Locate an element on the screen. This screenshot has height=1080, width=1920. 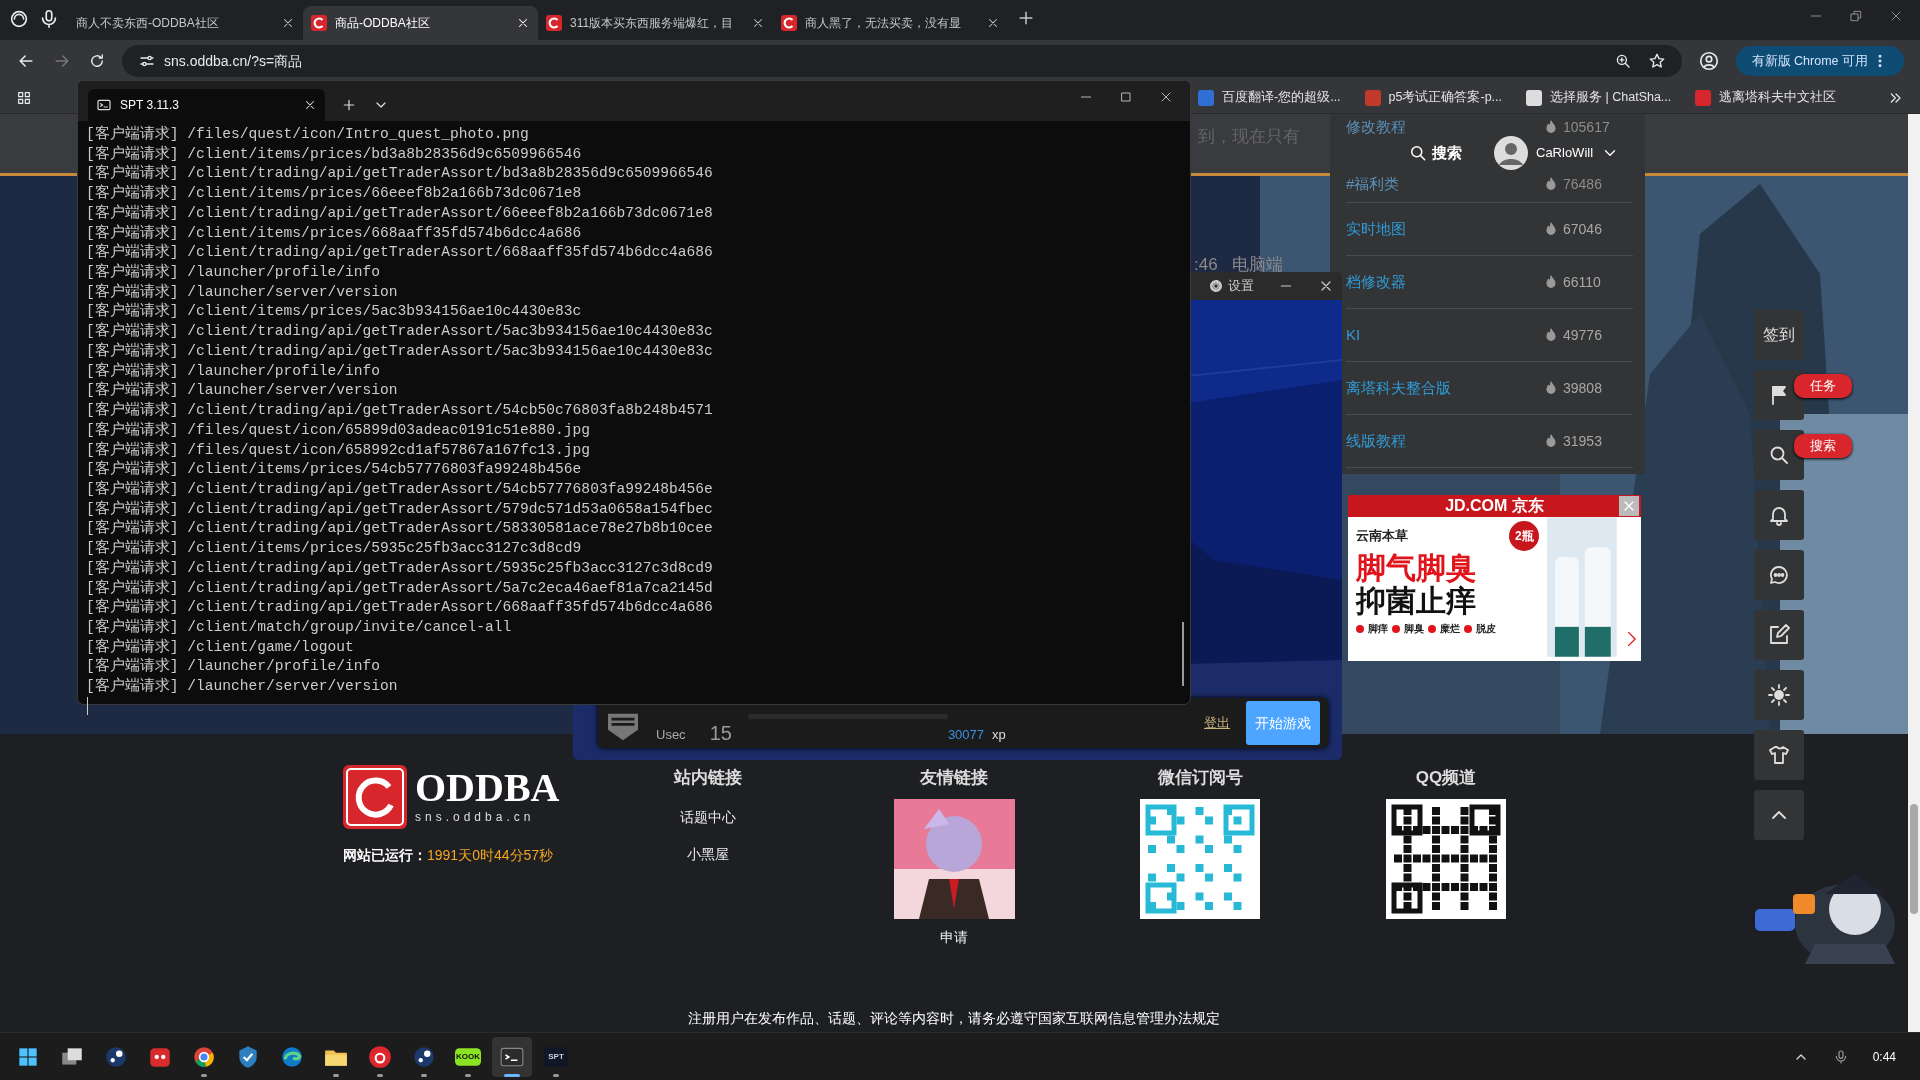
update-button: 有新版 Chrome 可用 is located at coordinates (1819, 61).